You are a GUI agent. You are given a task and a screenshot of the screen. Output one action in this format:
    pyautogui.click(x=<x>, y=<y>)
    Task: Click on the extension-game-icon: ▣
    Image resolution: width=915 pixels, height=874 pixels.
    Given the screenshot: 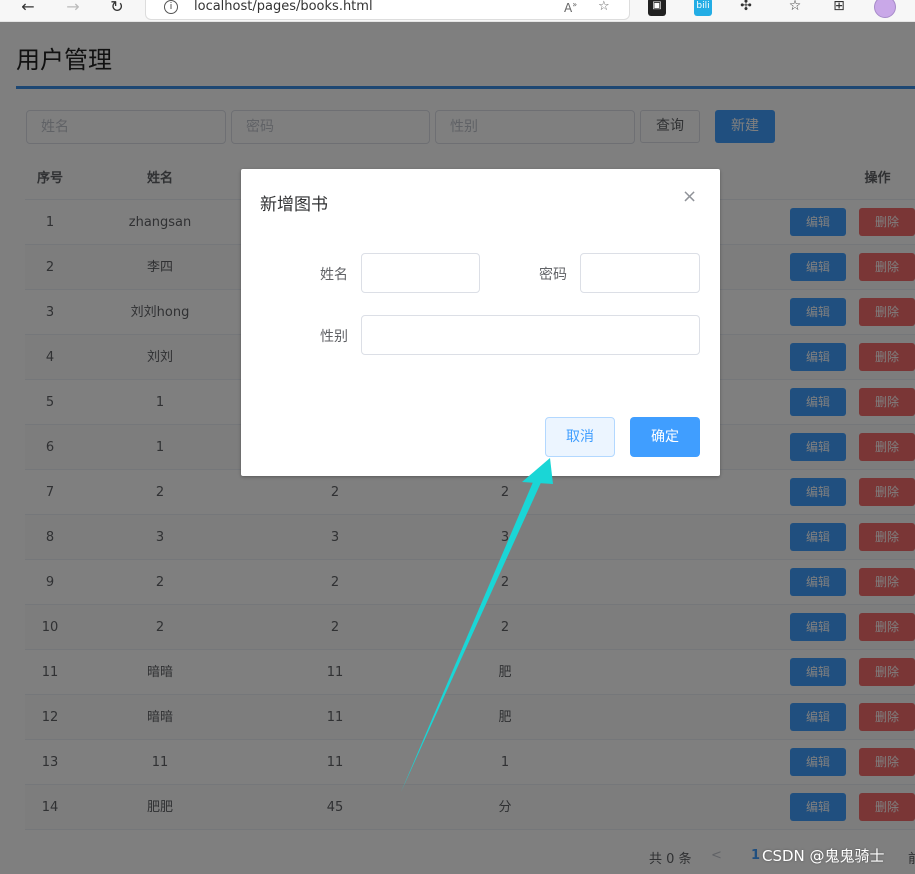 What is the action you would take?
    pyautogui.click(x=657, y=8)
    